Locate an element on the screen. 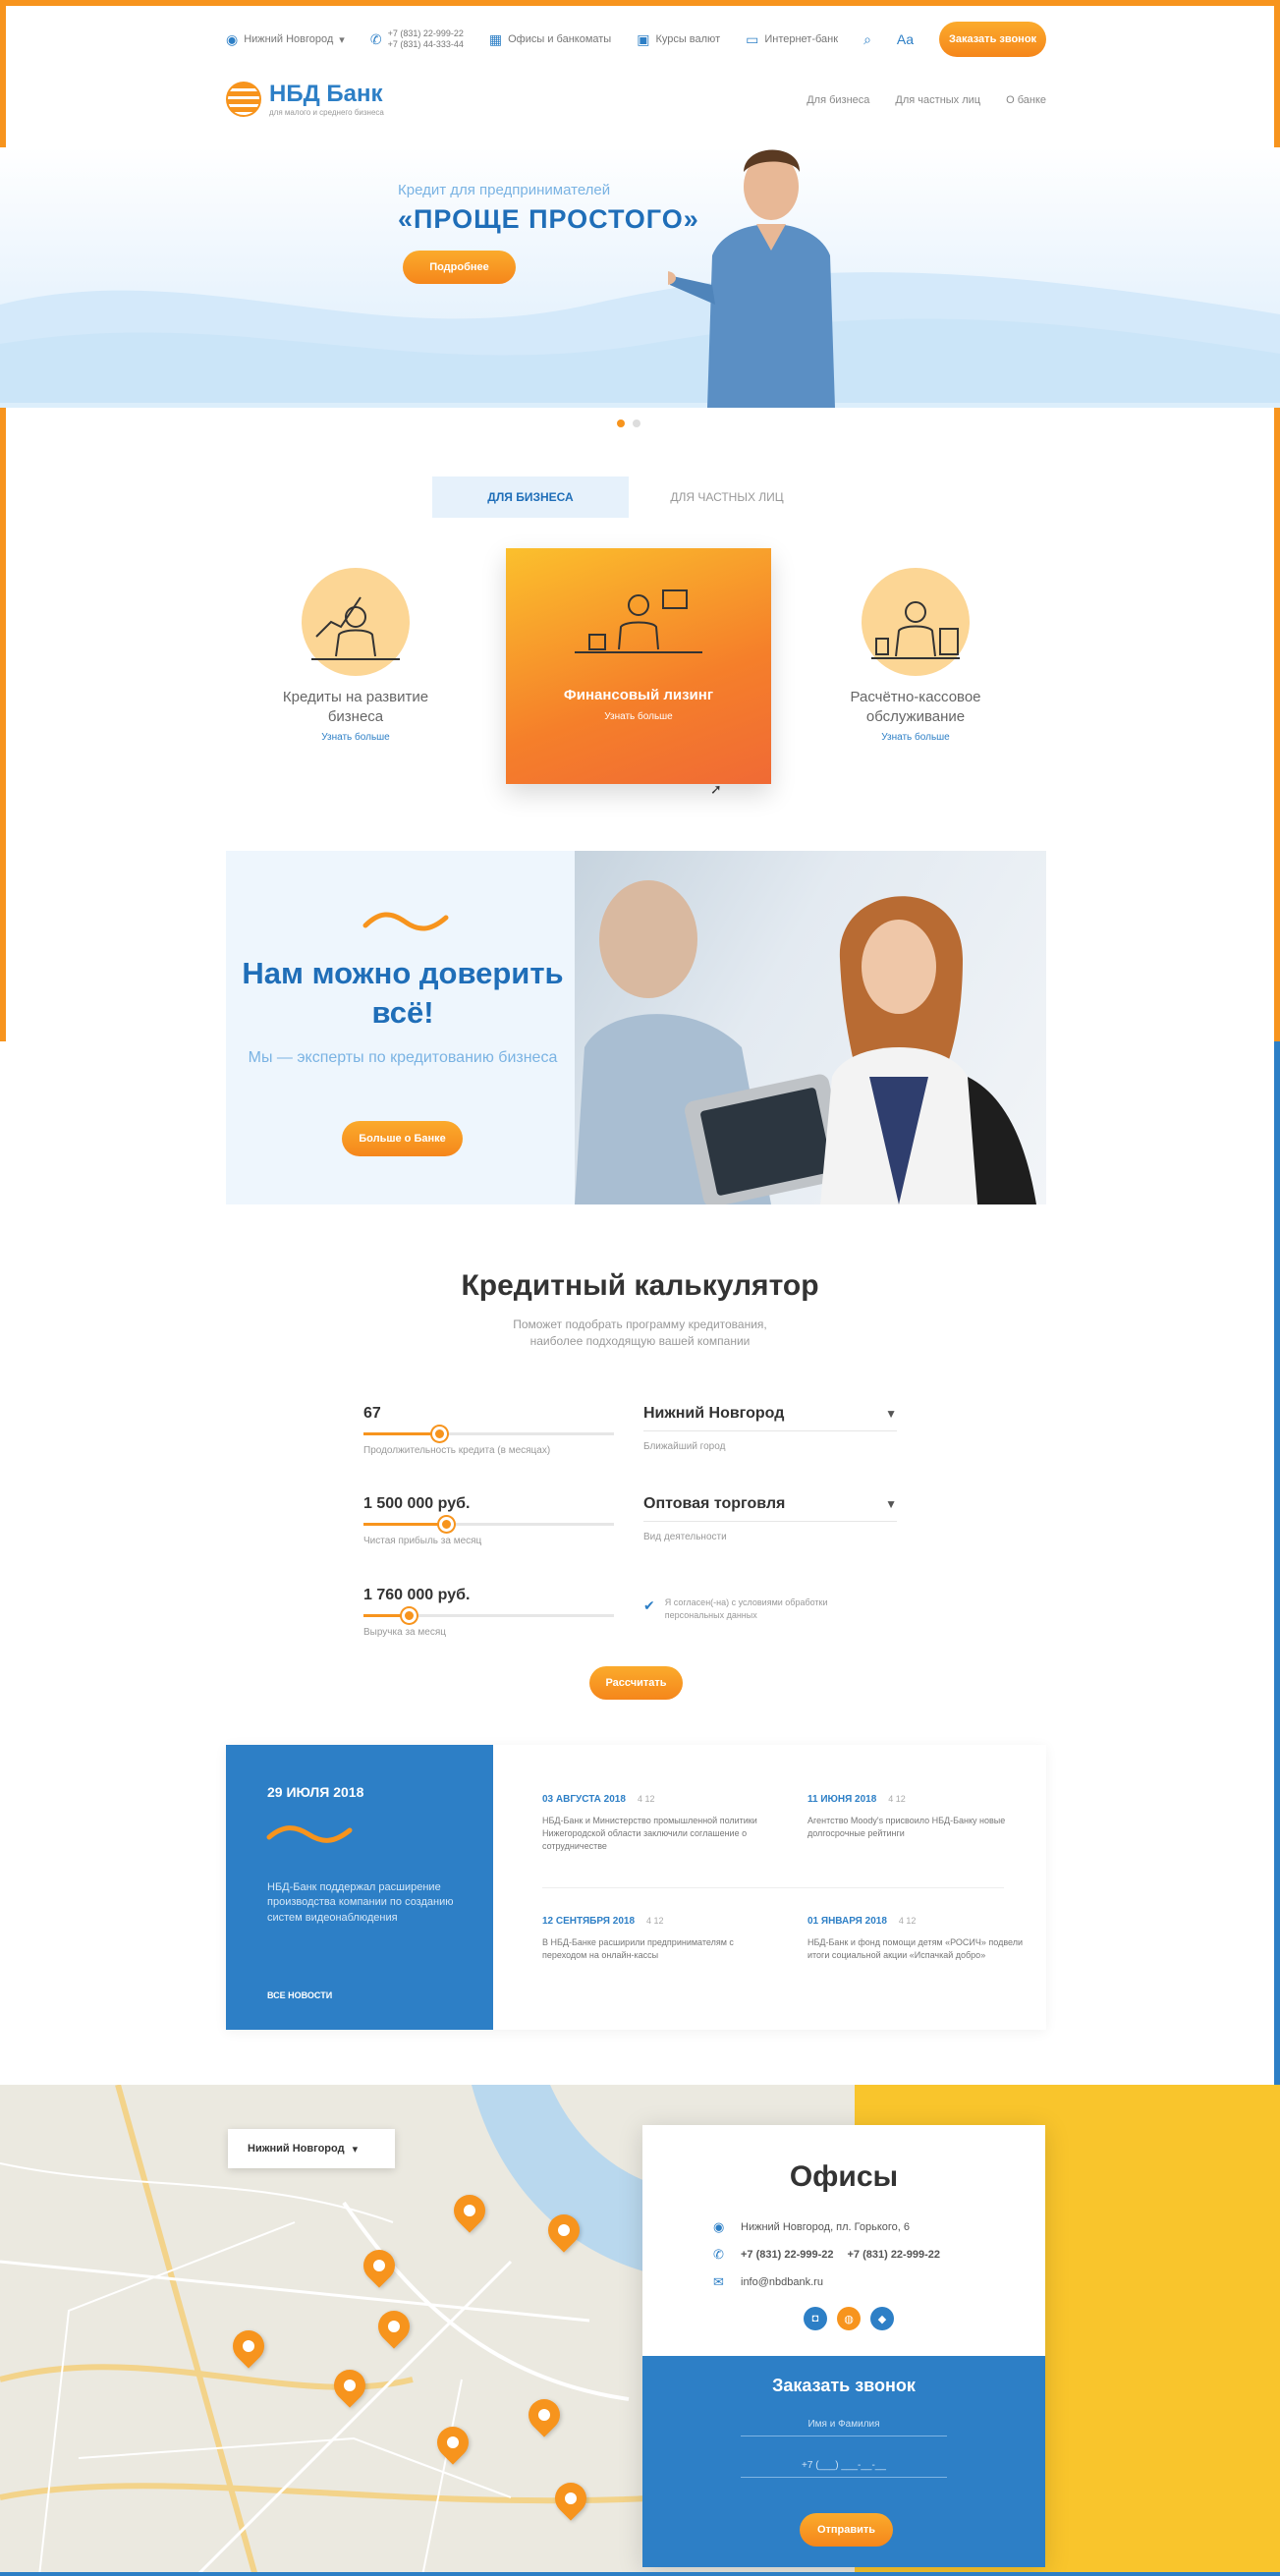 The width and height of the screenshot is (1280, 2576). profit-slider-handle is located at coordinates (447, 1524).